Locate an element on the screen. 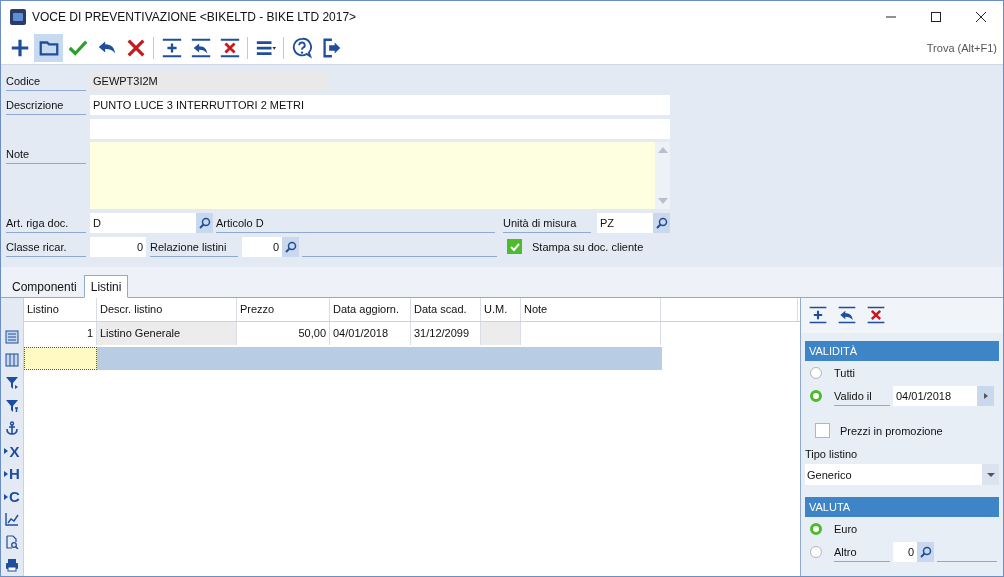 This screenshot has height=577, width=1004. delete-row-icon is located at coordinates (229, 48).